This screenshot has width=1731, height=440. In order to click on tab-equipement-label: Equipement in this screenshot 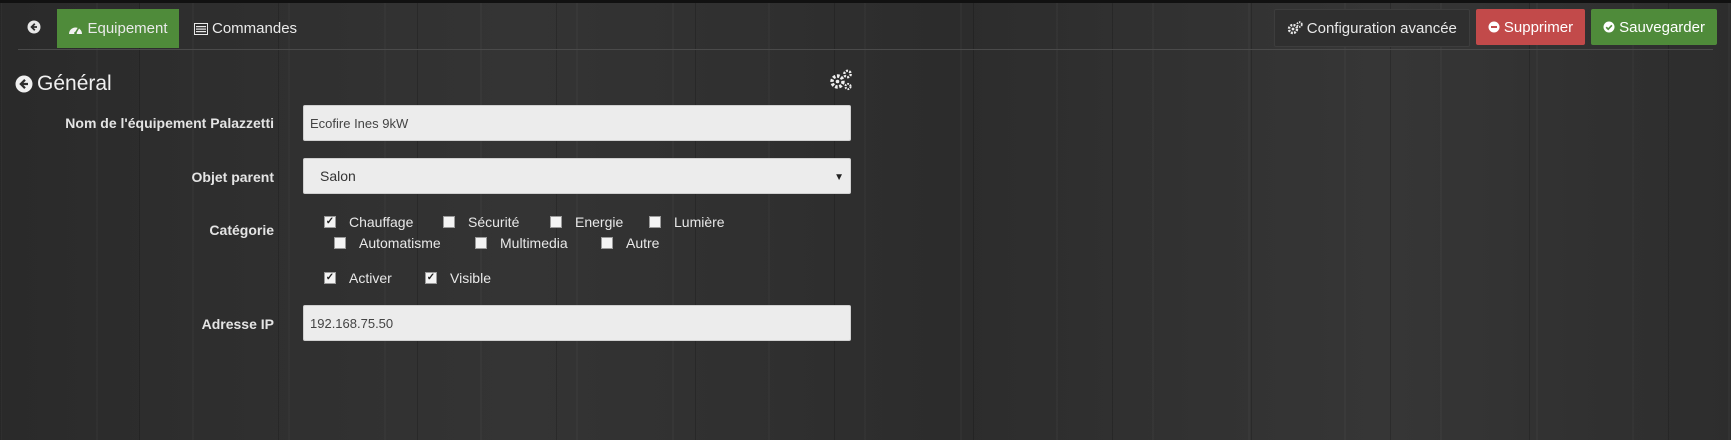, I will do `click(127, 28)`.